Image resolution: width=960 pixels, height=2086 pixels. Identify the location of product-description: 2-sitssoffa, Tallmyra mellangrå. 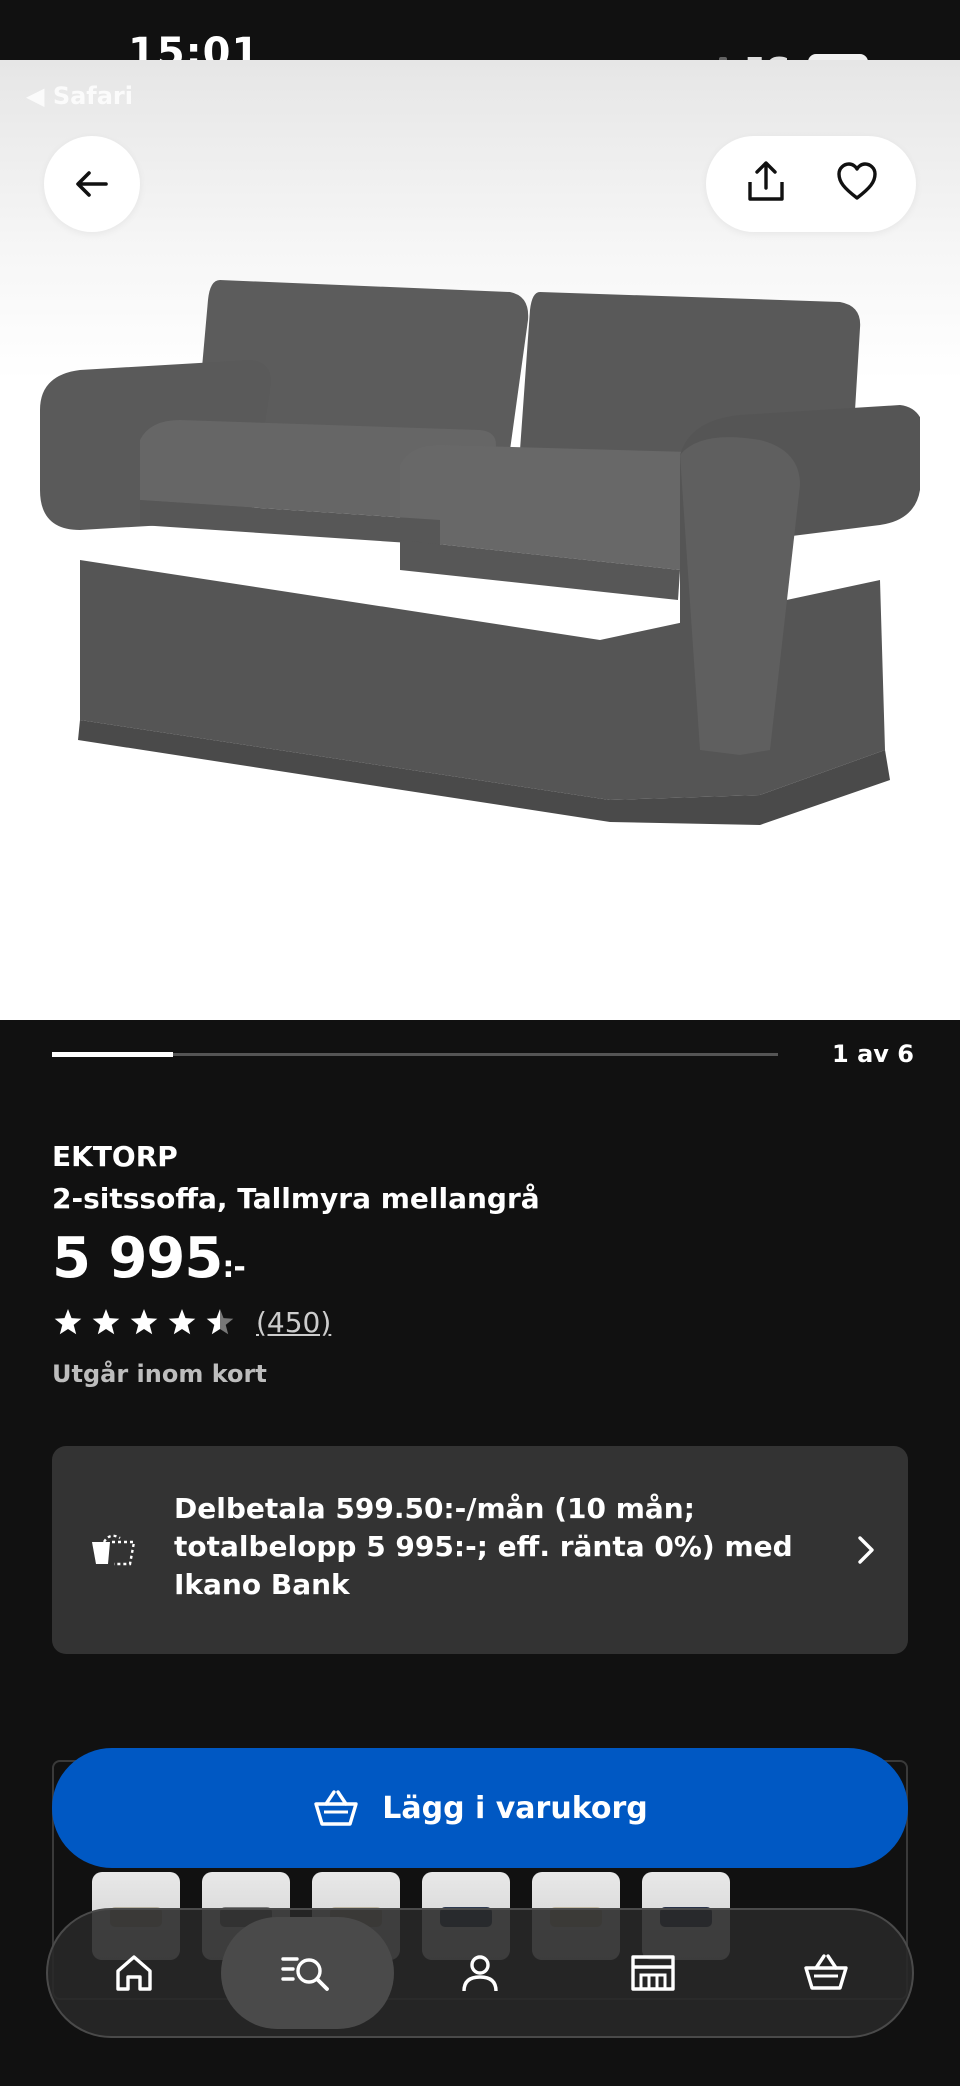
(296, 1198).